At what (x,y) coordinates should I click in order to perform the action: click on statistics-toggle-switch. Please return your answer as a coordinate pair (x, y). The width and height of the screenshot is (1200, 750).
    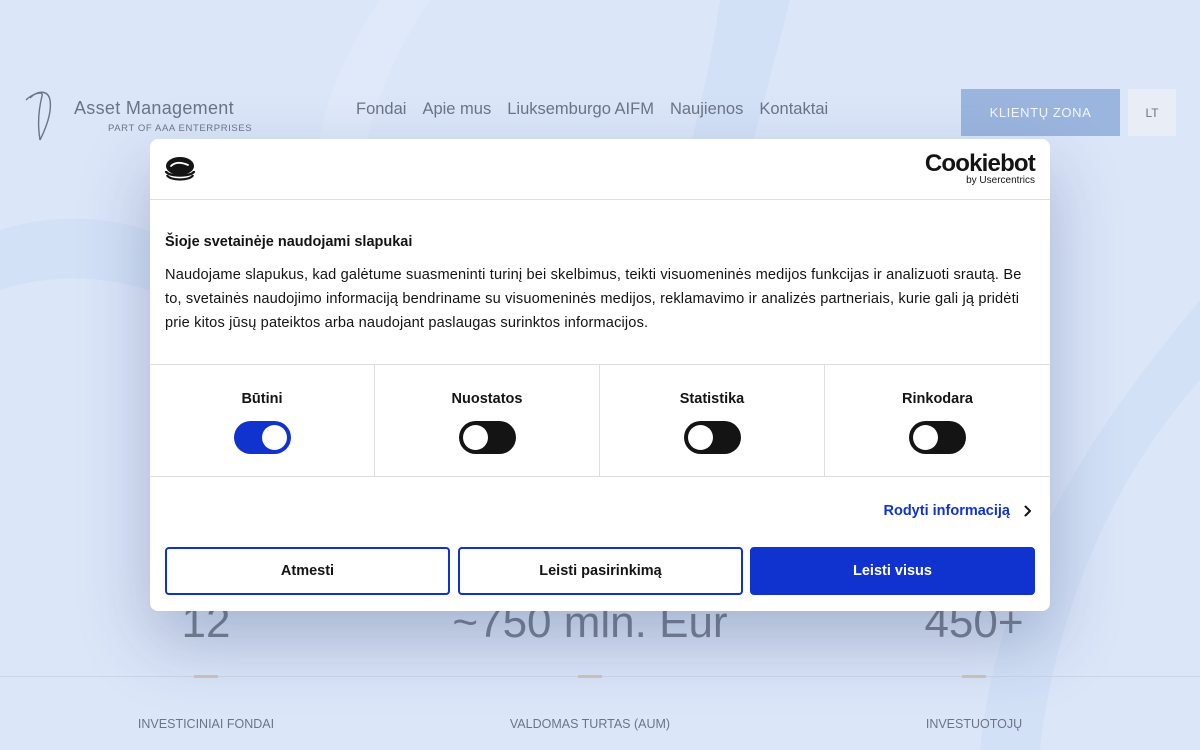
    Looking at the image, I should click on (712, 437).